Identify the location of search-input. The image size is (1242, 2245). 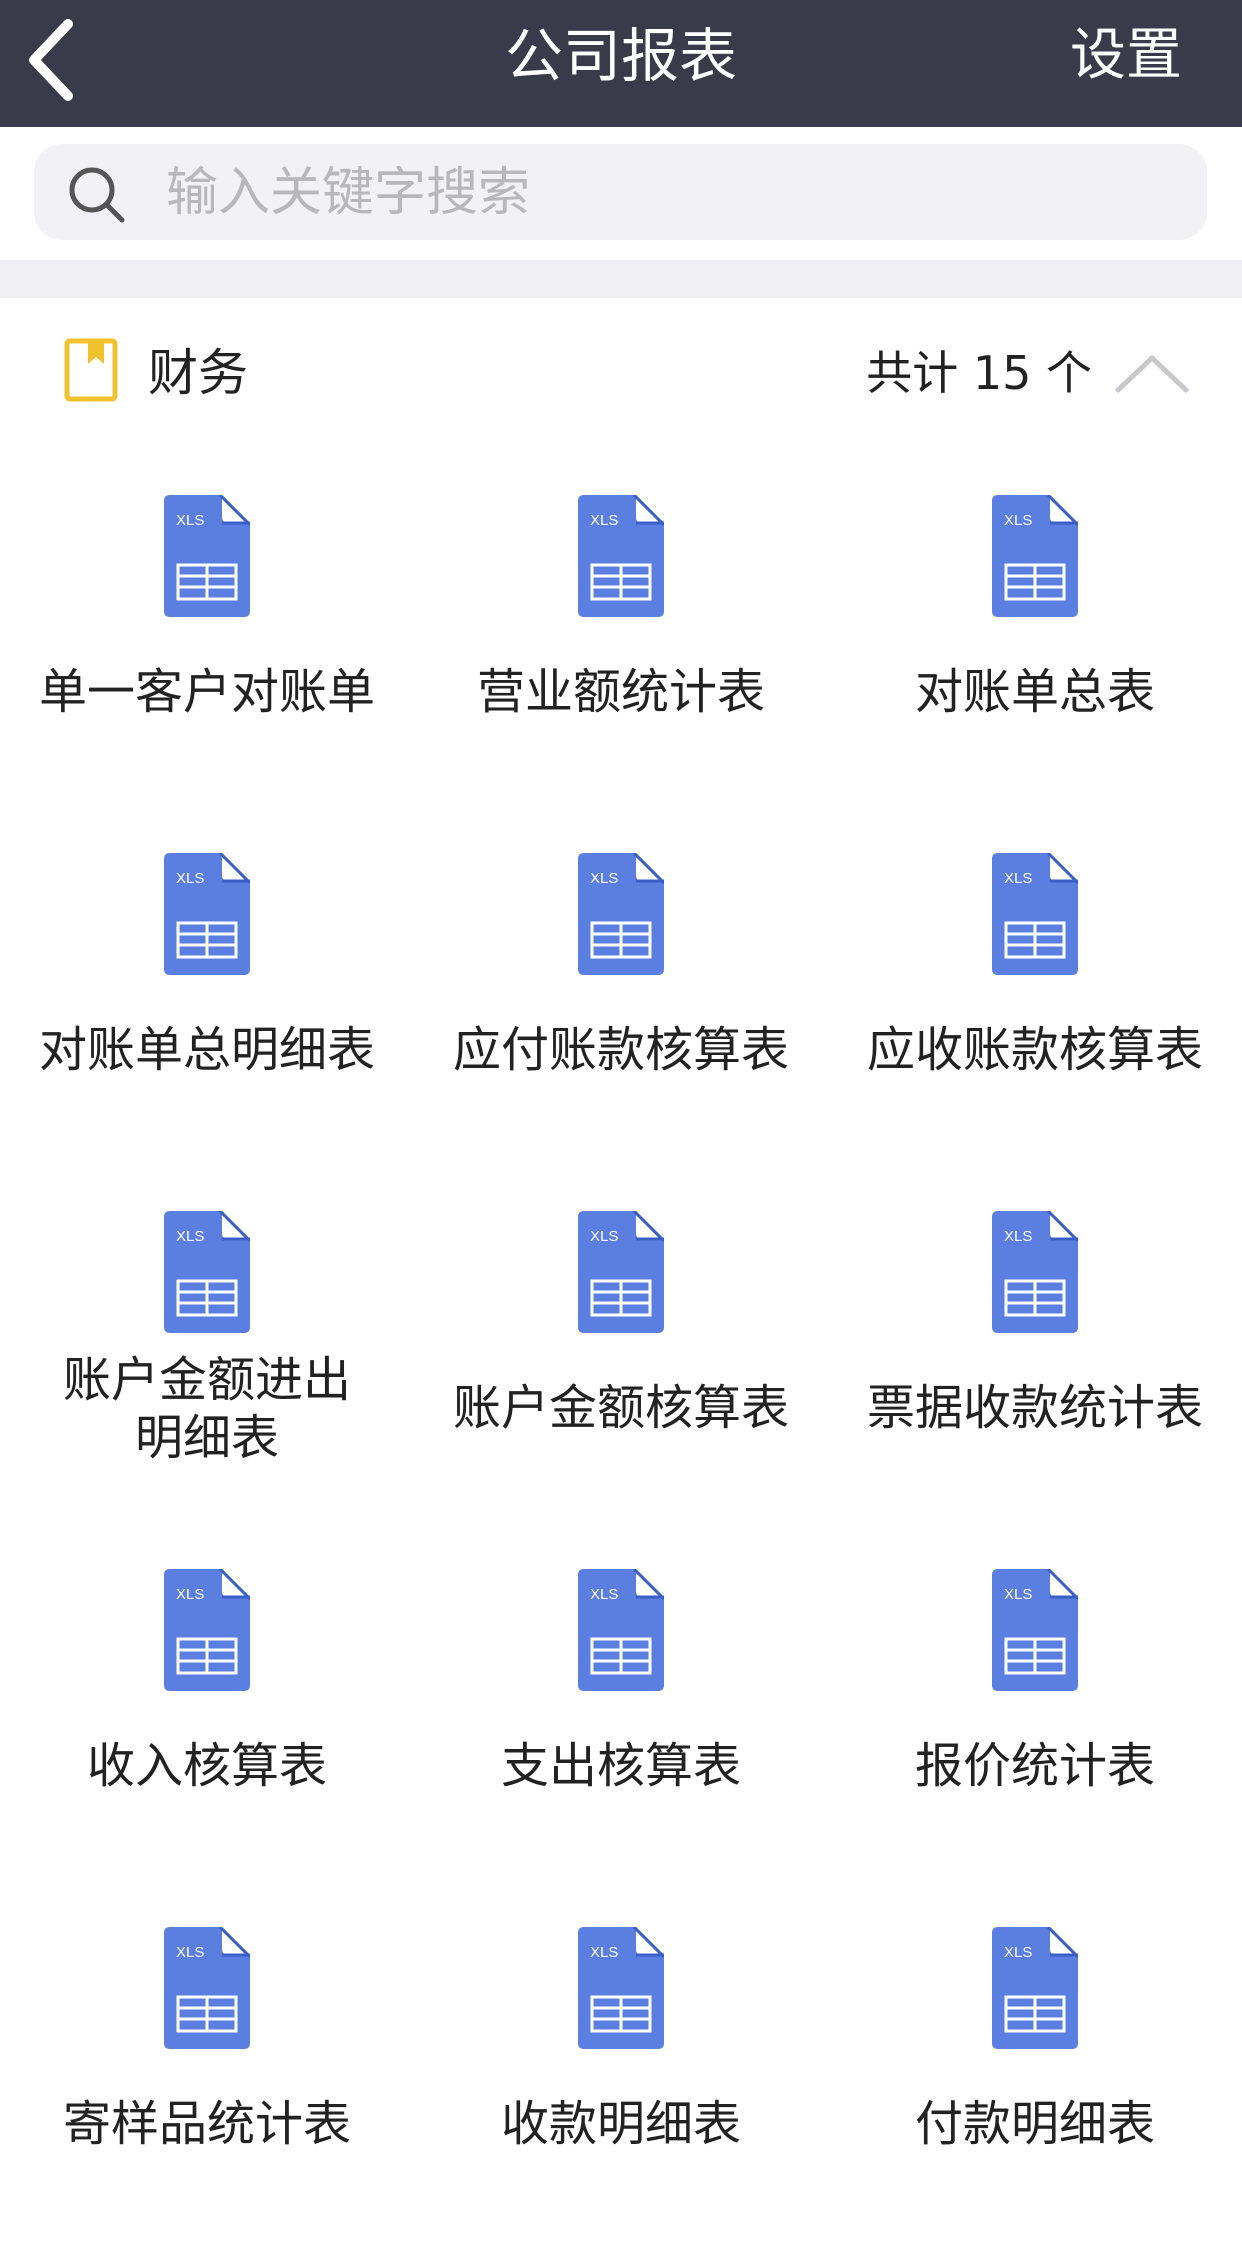
(666, 193).